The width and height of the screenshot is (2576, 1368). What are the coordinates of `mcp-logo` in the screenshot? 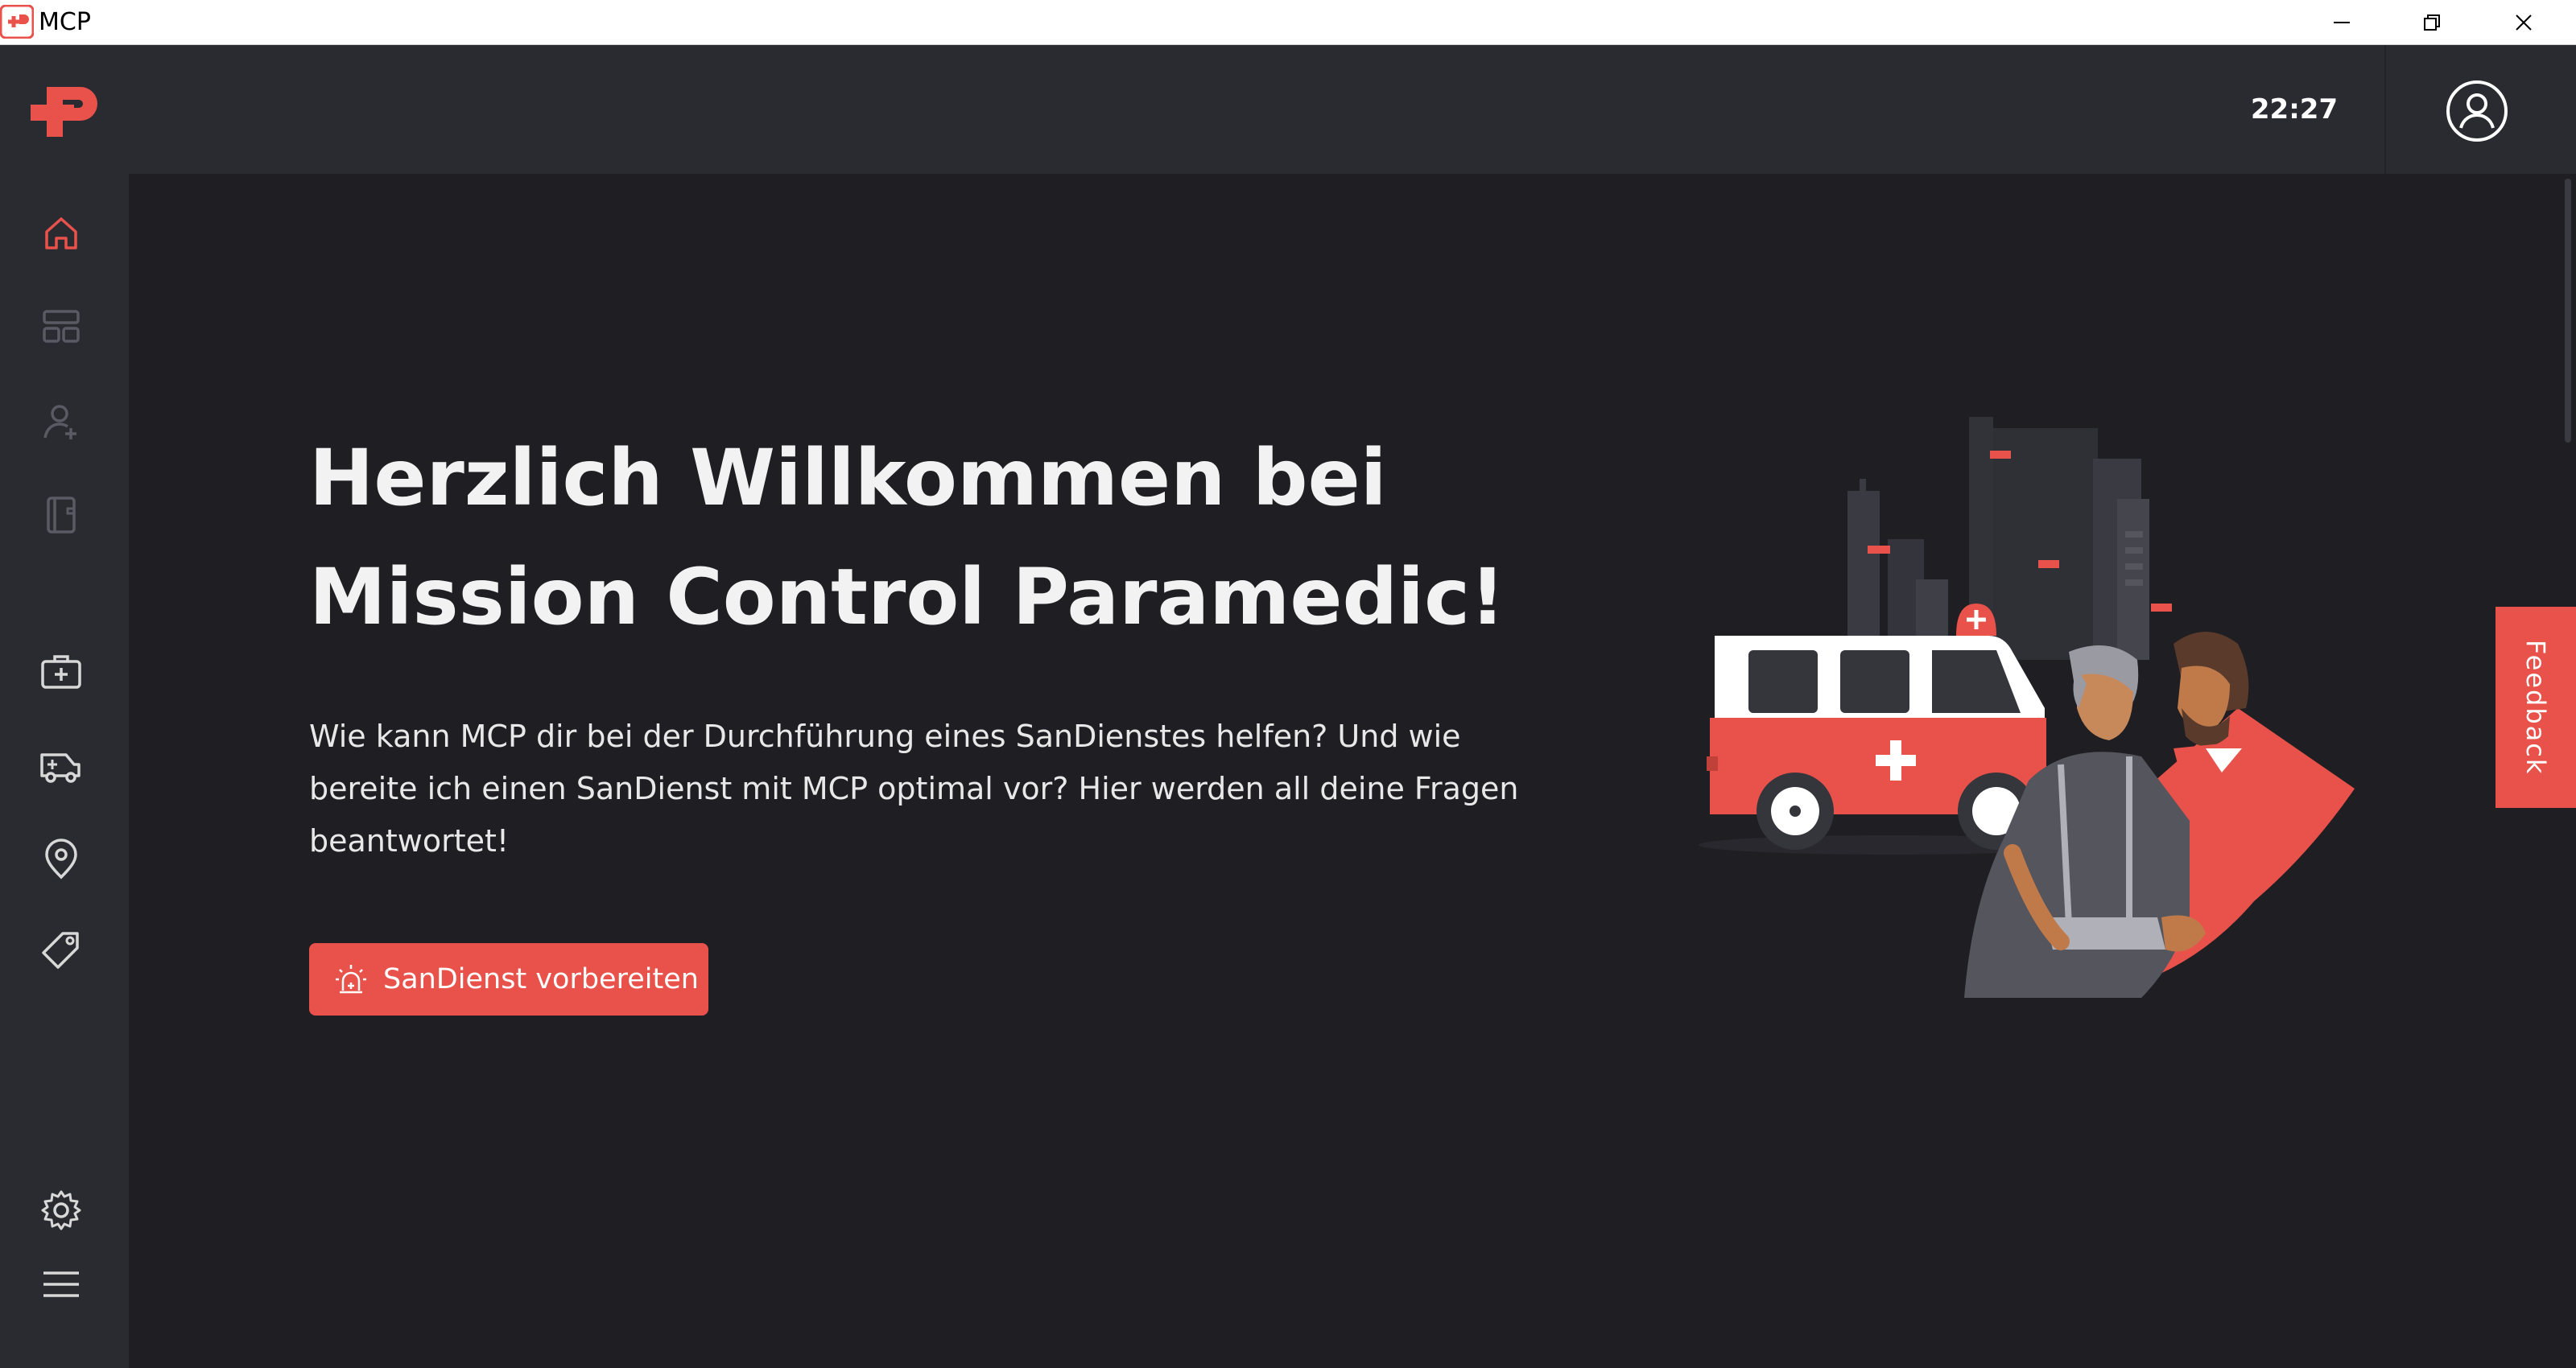 It's located at (64, 112).